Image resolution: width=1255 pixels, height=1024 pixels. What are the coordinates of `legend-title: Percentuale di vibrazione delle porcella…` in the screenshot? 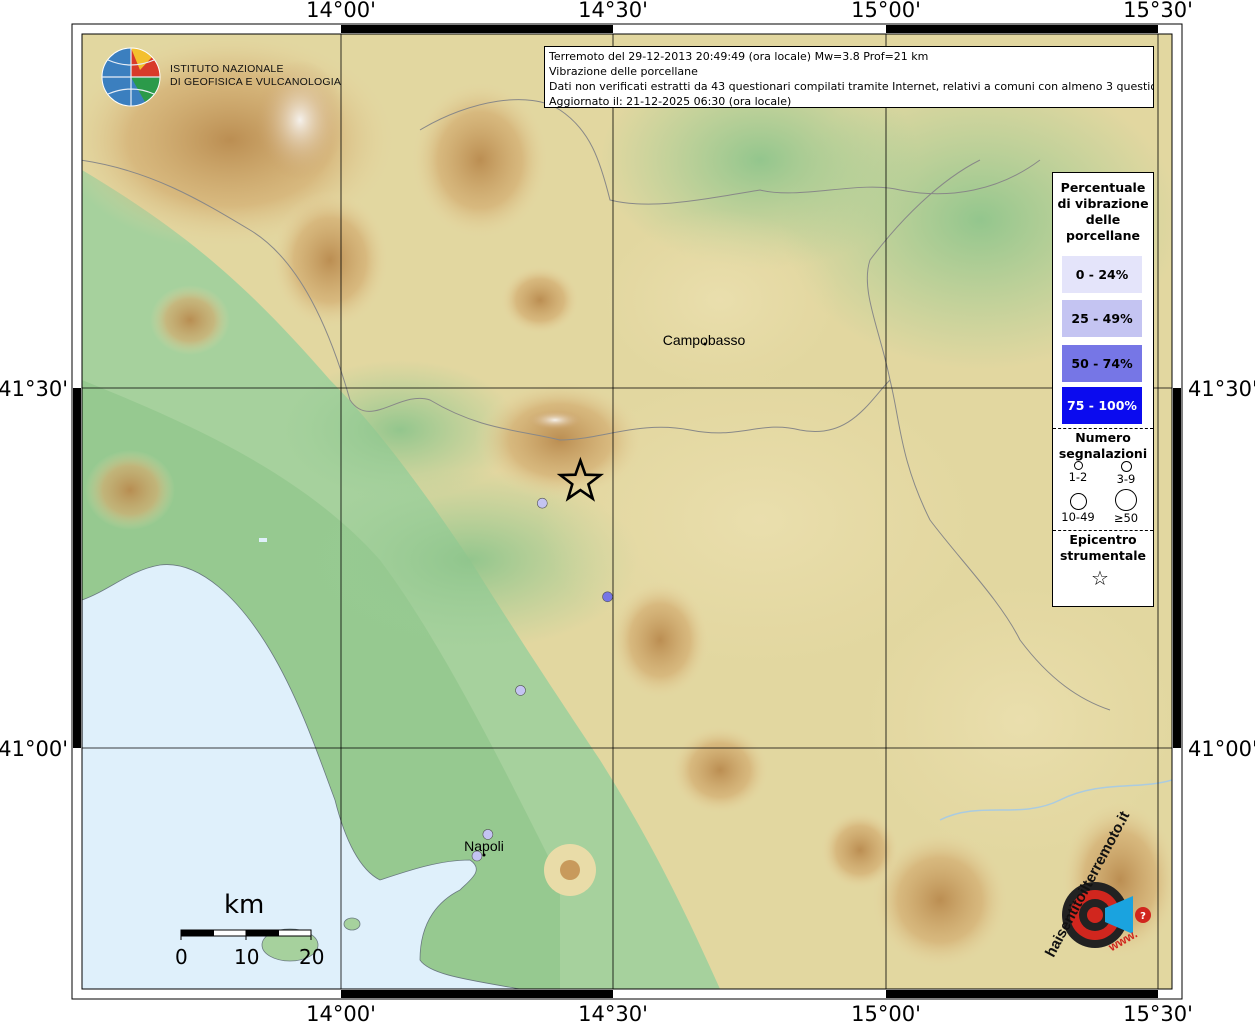 It's located at (1103, 212).